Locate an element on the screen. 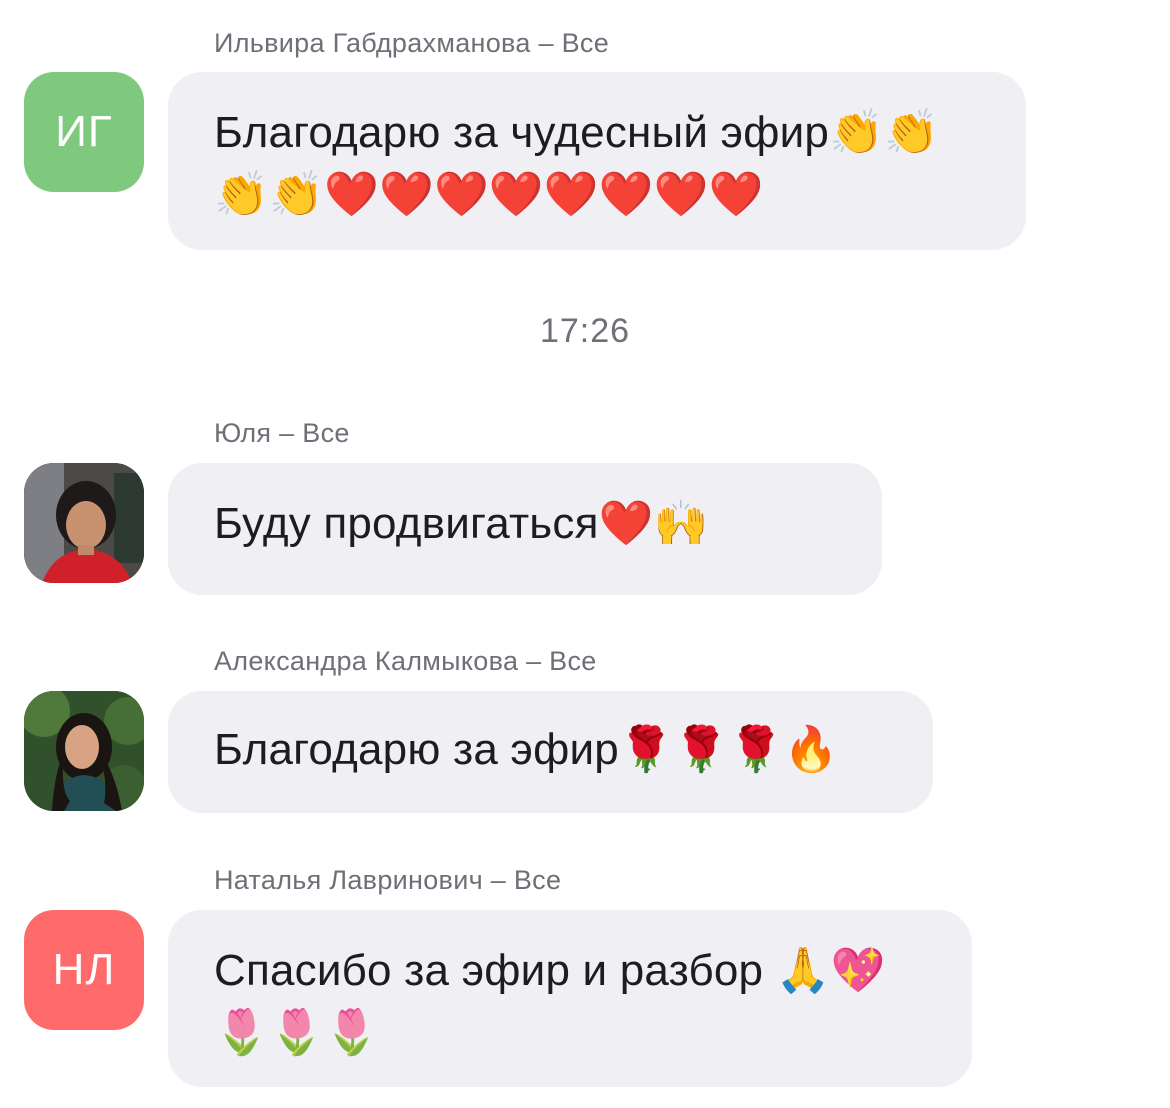 This screenshot has width=1170, height=1108. message-text-line: 🌷🌷🌷 is located at coordinates (296, 1032).